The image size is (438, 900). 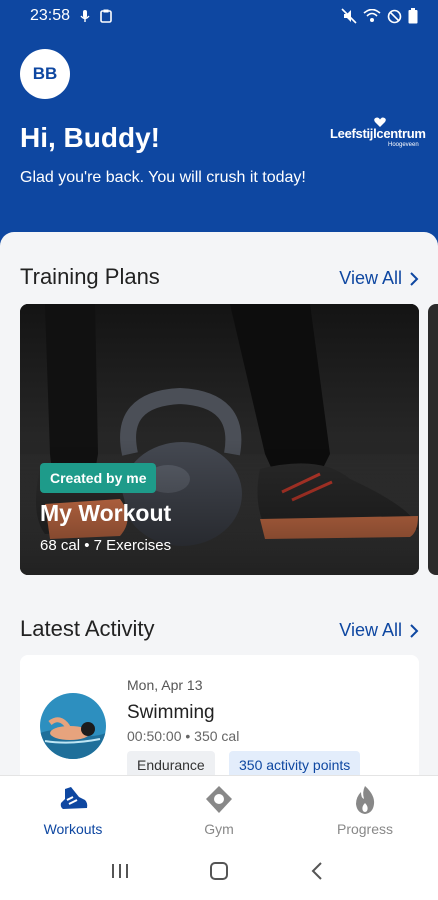 What do you see at coordinates (73, 726) in the screenshot?
I see `swimming-photo` at bounding box center [73, 726].